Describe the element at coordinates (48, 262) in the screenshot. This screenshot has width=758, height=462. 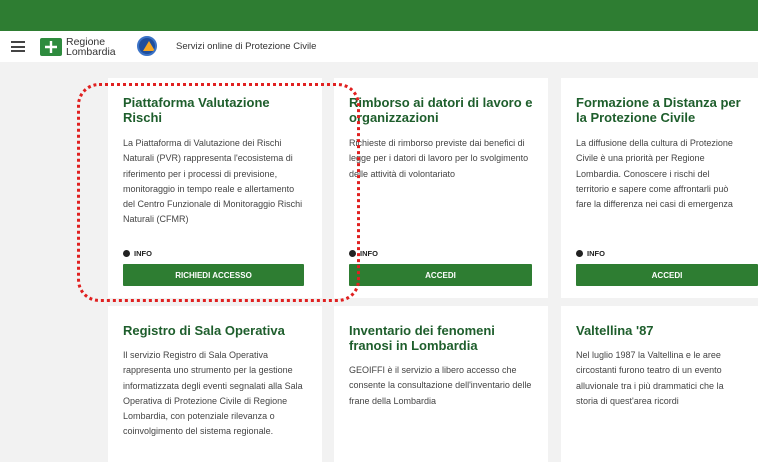
I see `left-margin` at that location.